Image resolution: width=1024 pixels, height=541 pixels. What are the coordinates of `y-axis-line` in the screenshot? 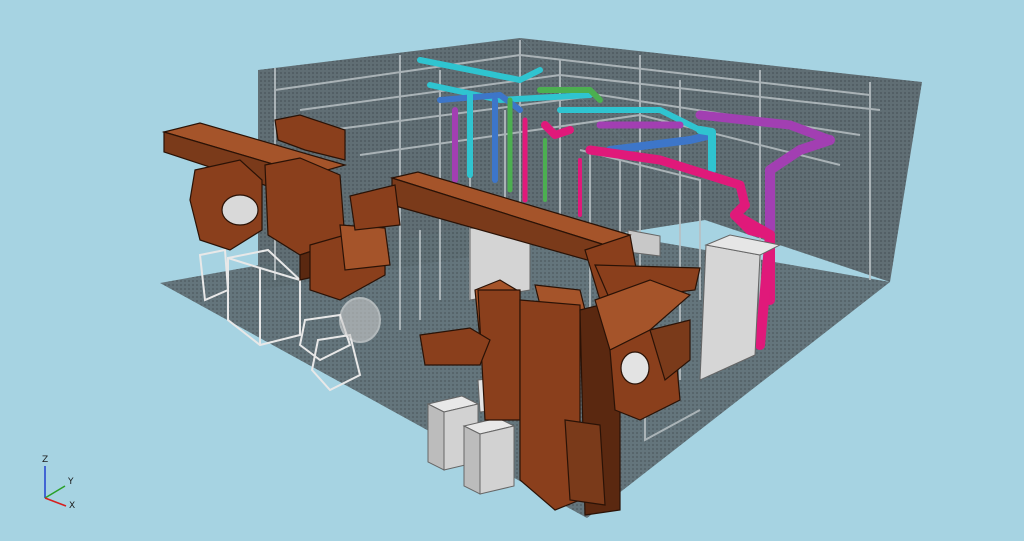 It's located at (55, 492).